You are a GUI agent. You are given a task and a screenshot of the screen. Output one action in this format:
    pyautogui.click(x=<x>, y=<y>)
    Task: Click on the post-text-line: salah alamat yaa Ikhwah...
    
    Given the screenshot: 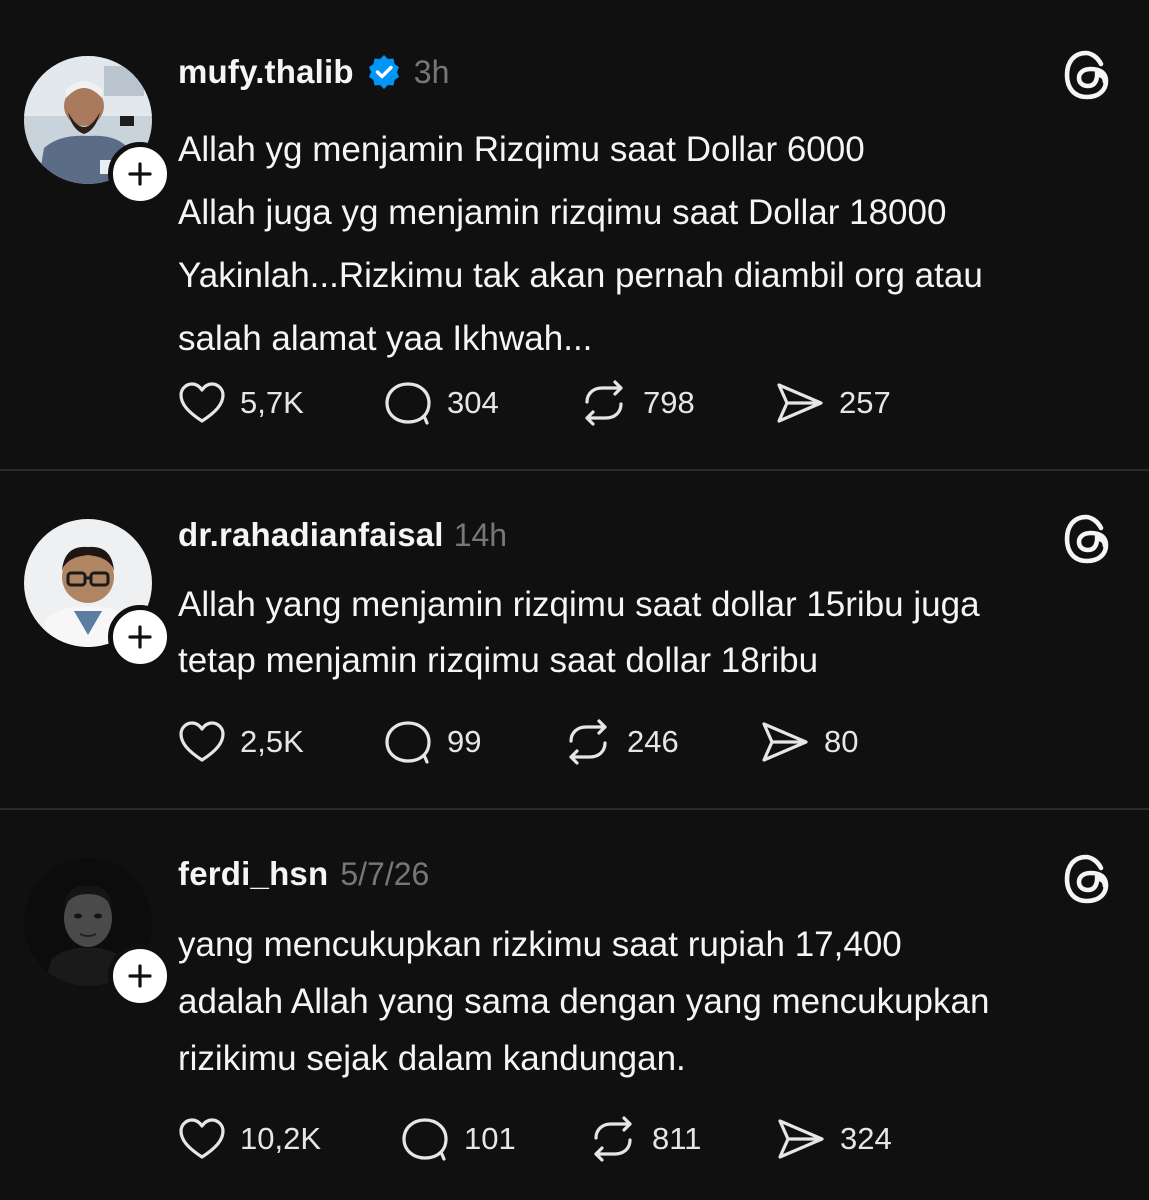 What is the action you would take?
    pyautogui.click(x=385, y=338)
    